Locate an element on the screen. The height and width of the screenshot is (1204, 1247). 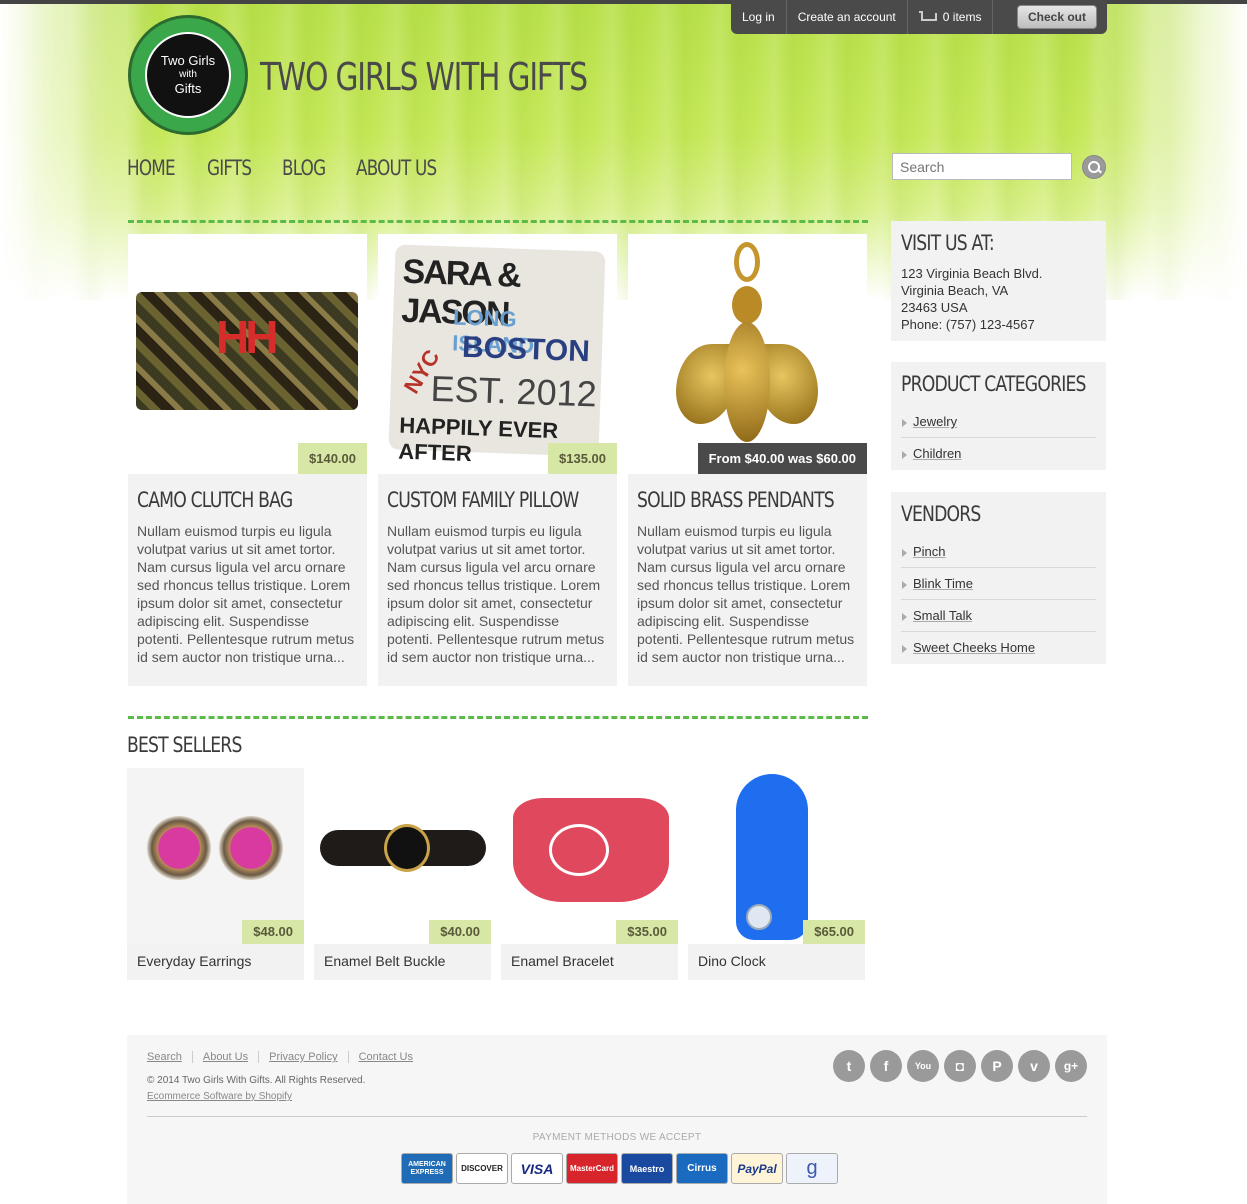
best-seller-card: $35.00 Enamel Bracelet is located at coordinates (589, 874).